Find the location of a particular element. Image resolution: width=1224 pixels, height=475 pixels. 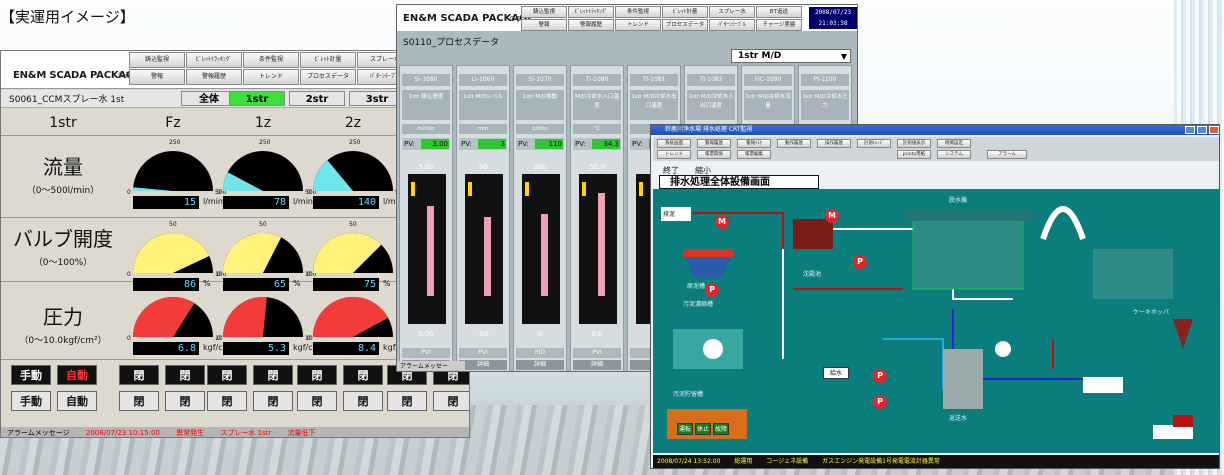

menu-action-history: 動作履歴 is located at coordinates (794, 143).